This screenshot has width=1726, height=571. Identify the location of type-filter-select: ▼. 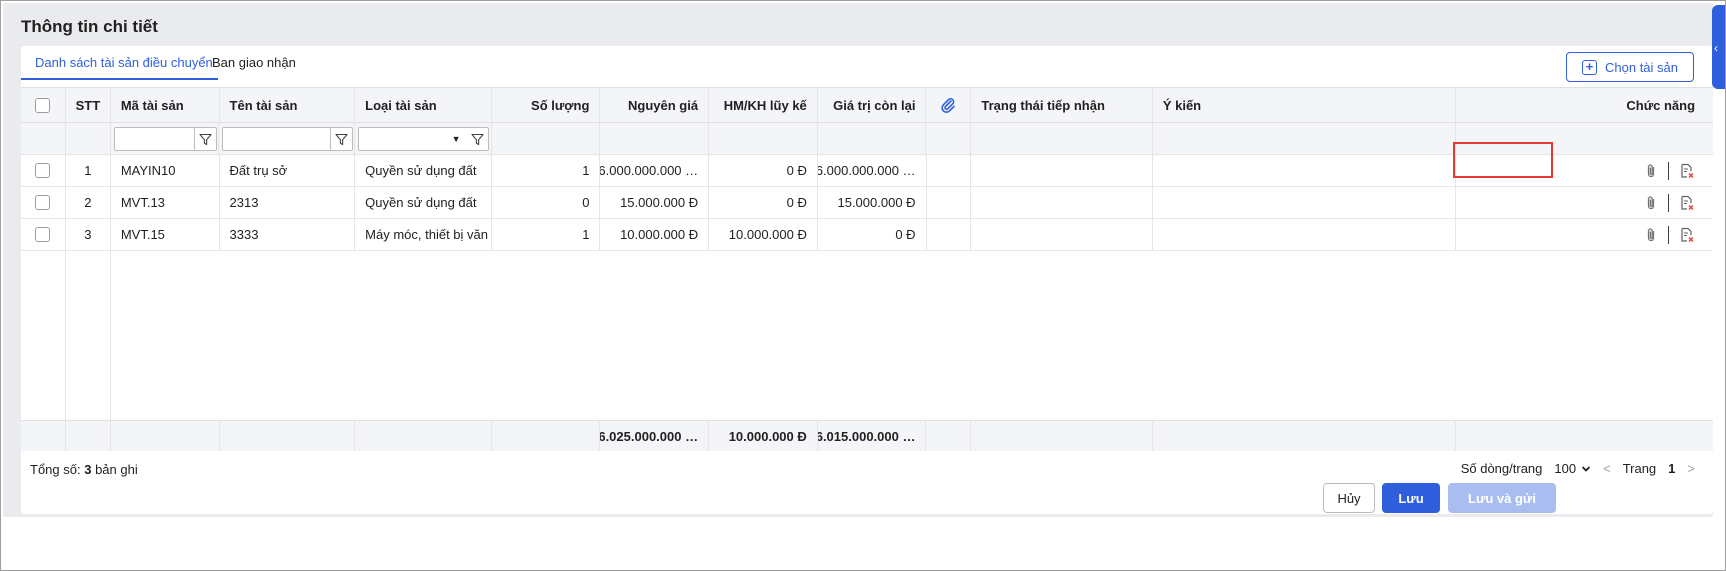
(424, 139).